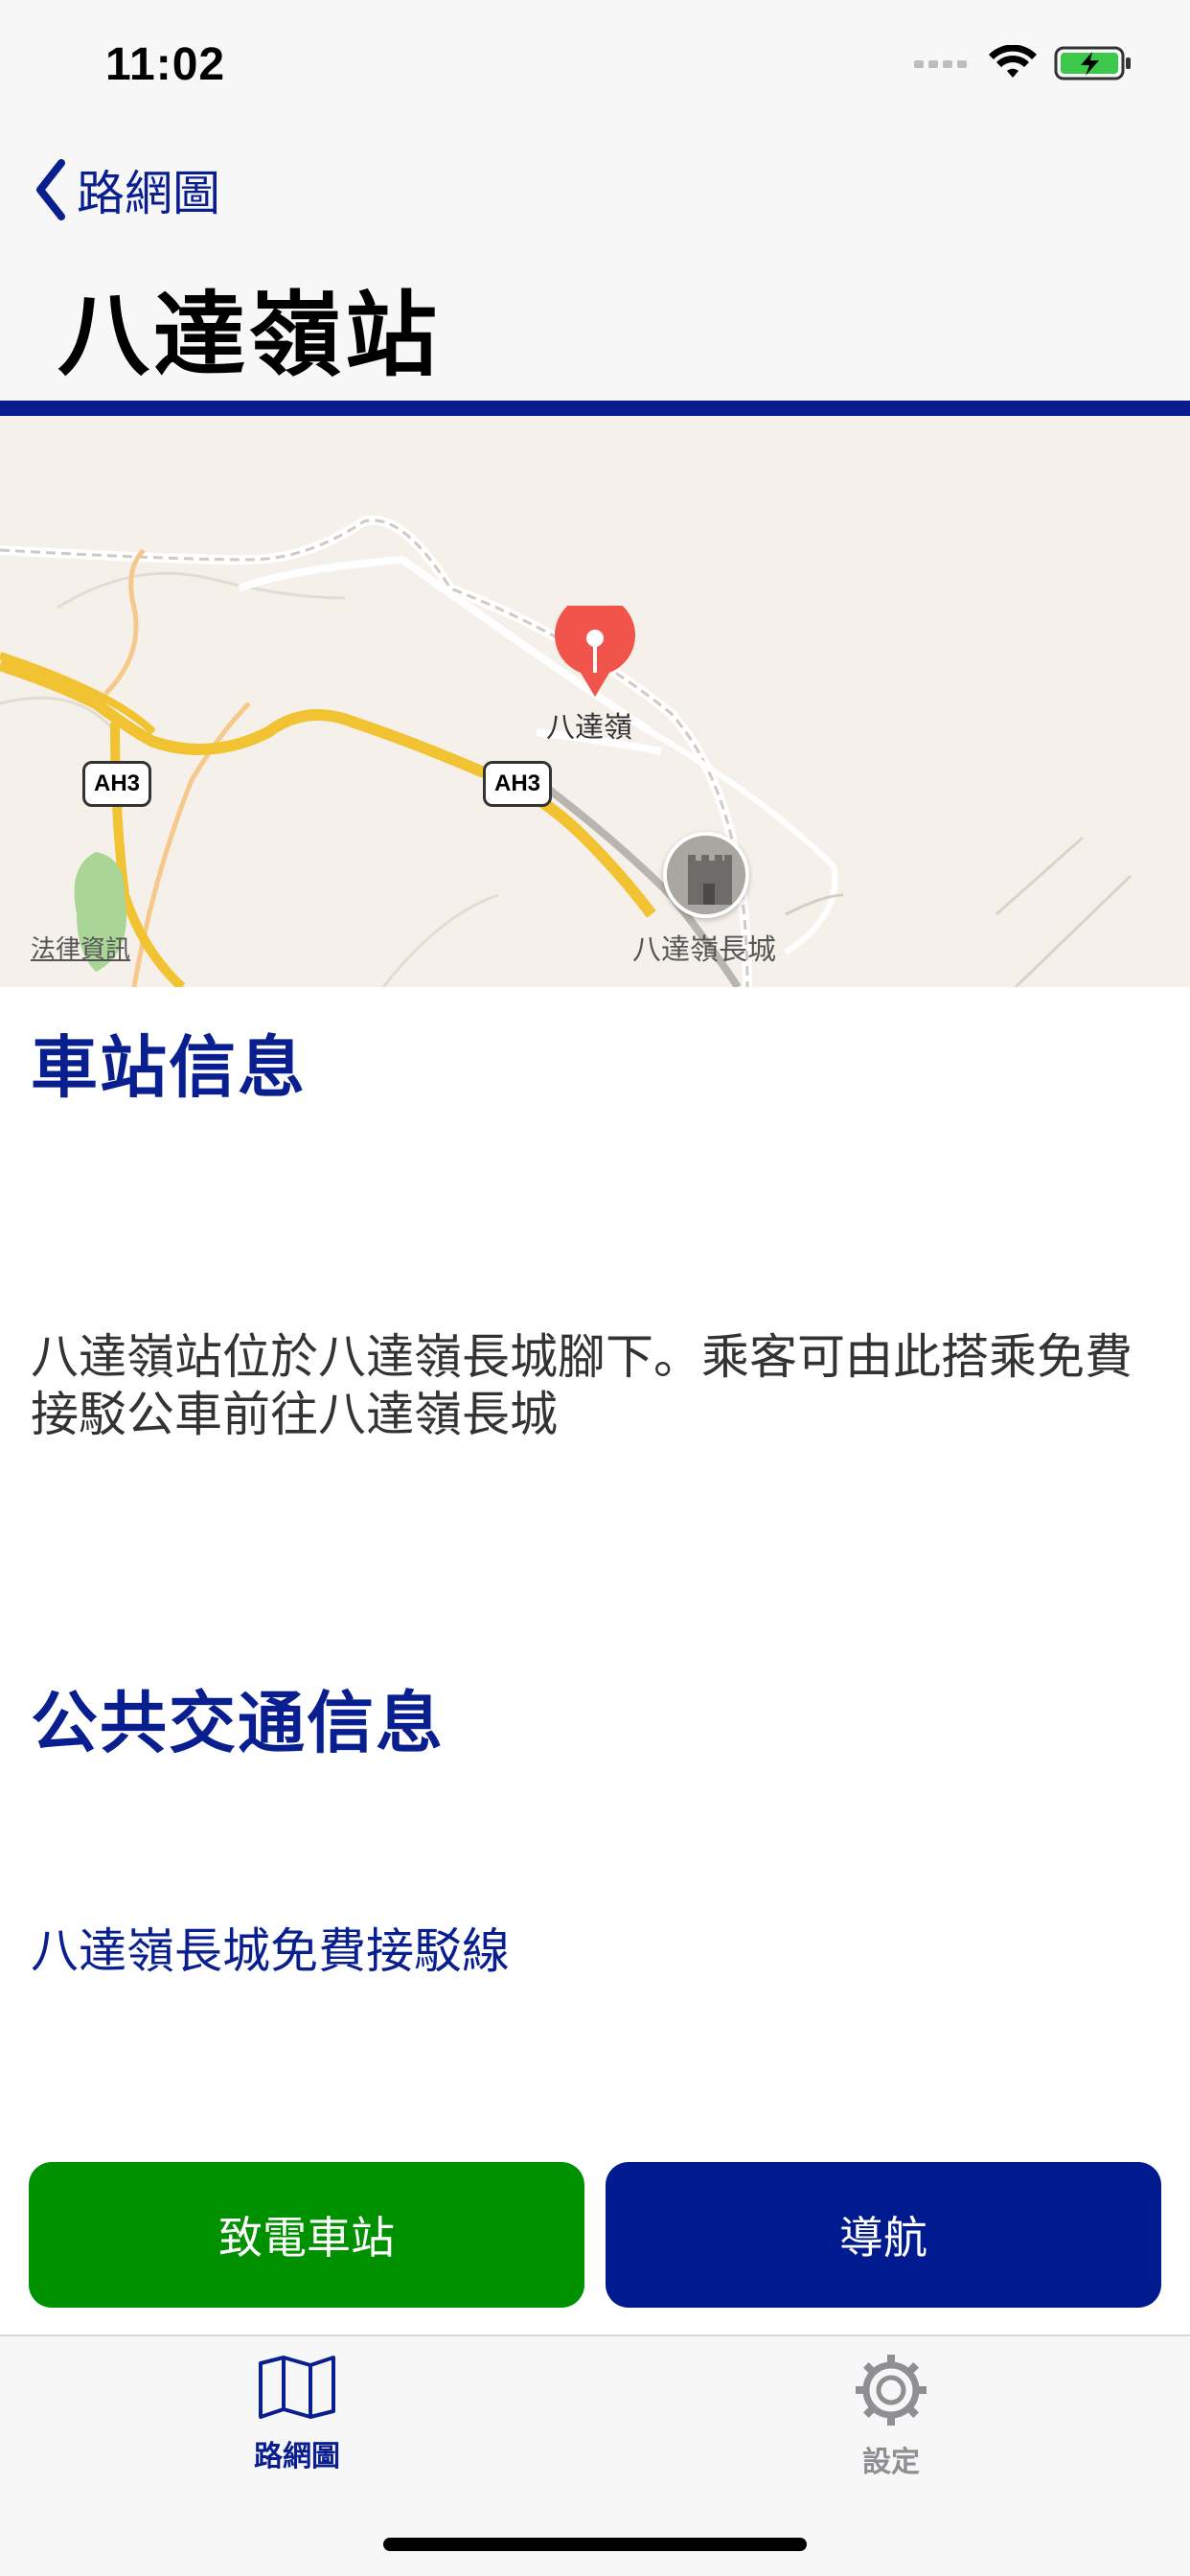  Describe the element at coordinates (297, 2456) in the screenshot. I see `tab-label: 路網圖` at that location.